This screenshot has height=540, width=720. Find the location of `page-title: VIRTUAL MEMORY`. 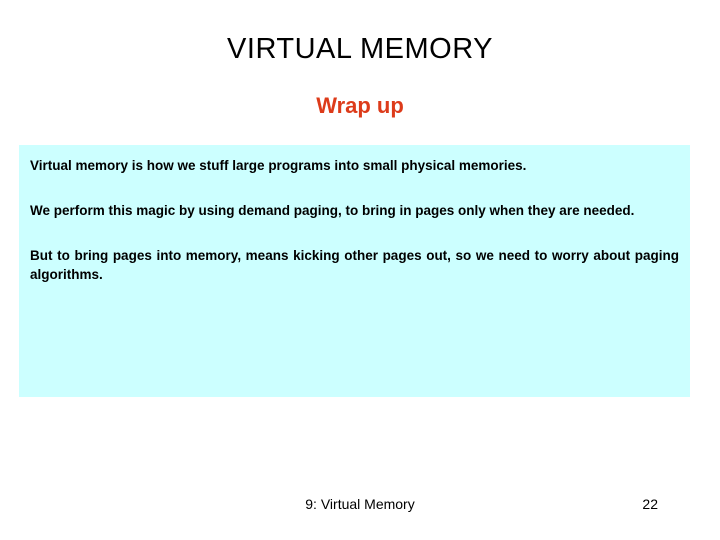

page-title: VIRTUAL MEMORY is located at coordinates (360, 49).